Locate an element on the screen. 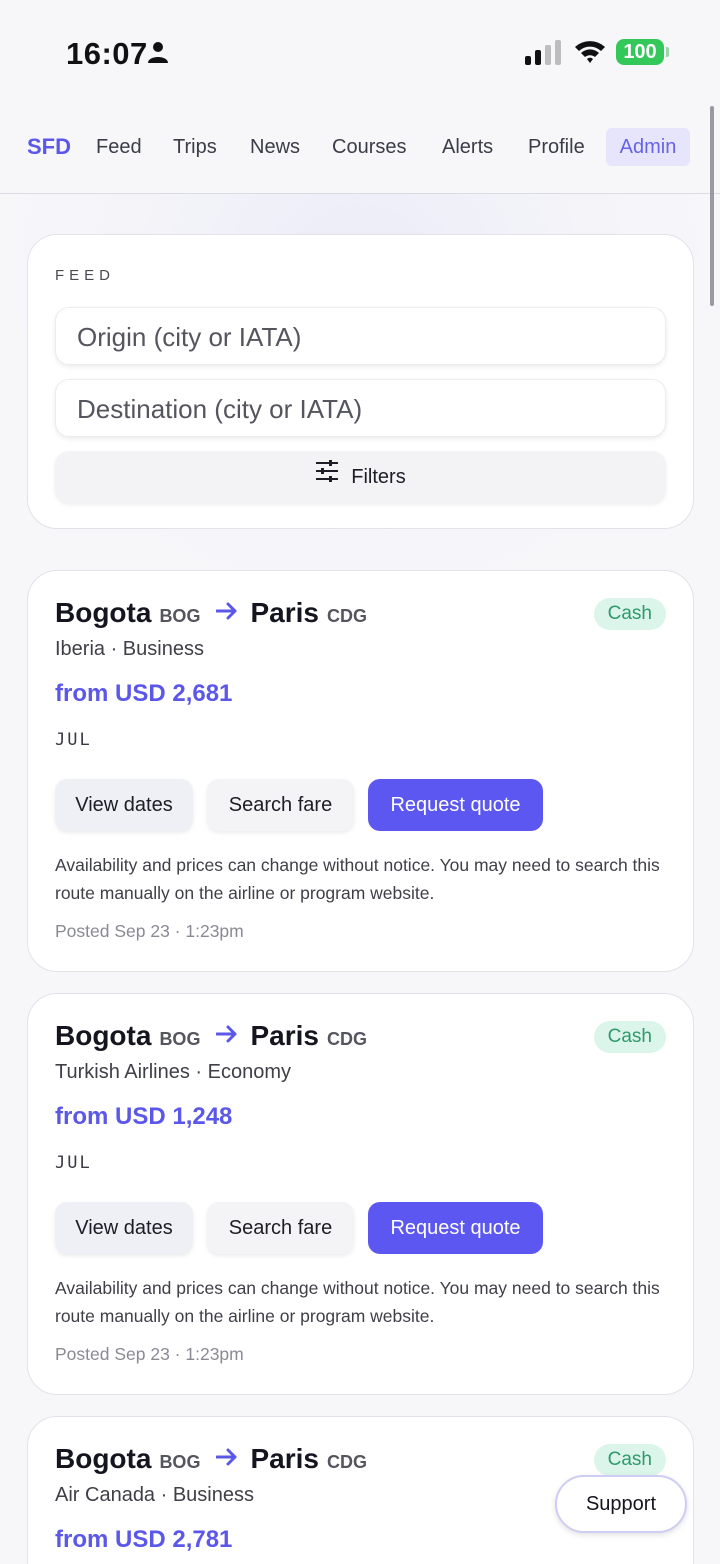 The height and width of the screenshot is (1564, 720). support-button: Support is located at coordinates (621, 1504).